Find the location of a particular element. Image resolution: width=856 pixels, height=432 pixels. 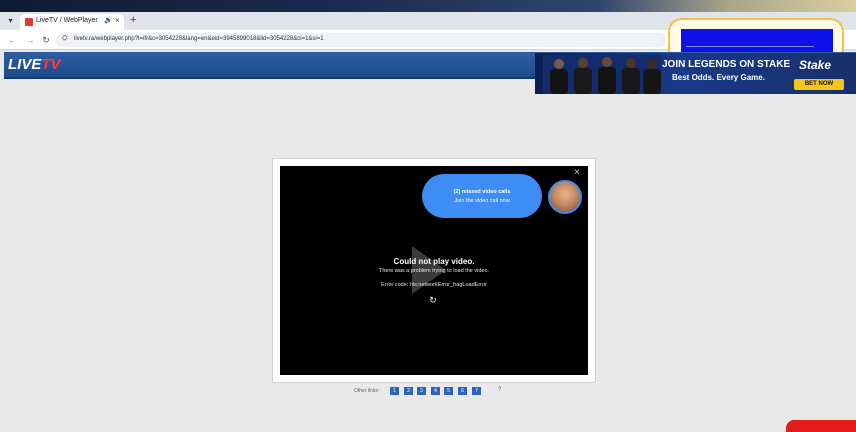

site-info-icon: ⛭ is located at coordinates (65, 39).